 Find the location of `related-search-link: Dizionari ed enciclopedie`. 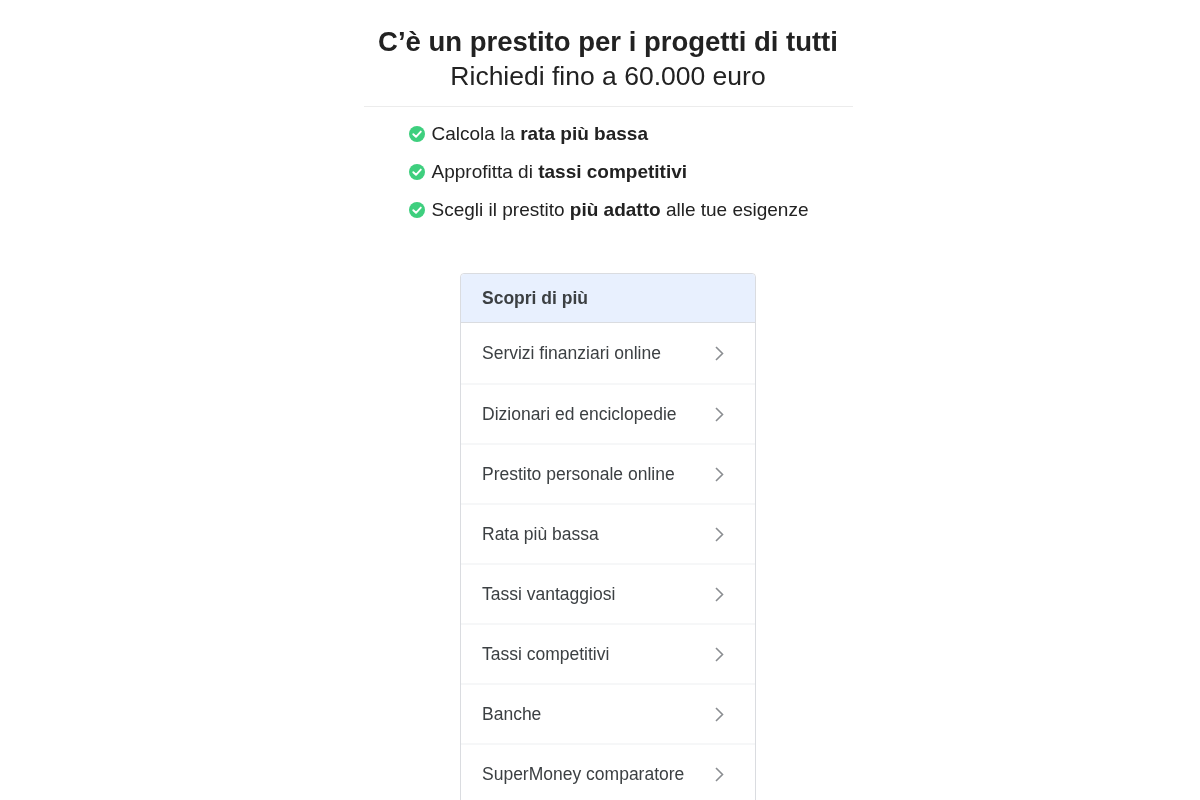

related-search-link: Dizionari ed enciclopedie is located at coordinates (608, 413).